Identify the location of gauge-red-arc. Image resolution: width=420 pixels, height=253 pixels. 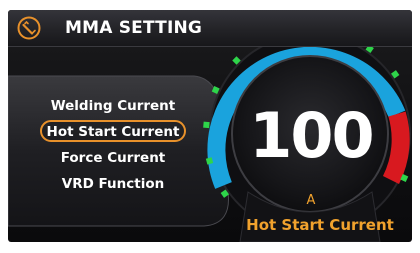
(396, 148).